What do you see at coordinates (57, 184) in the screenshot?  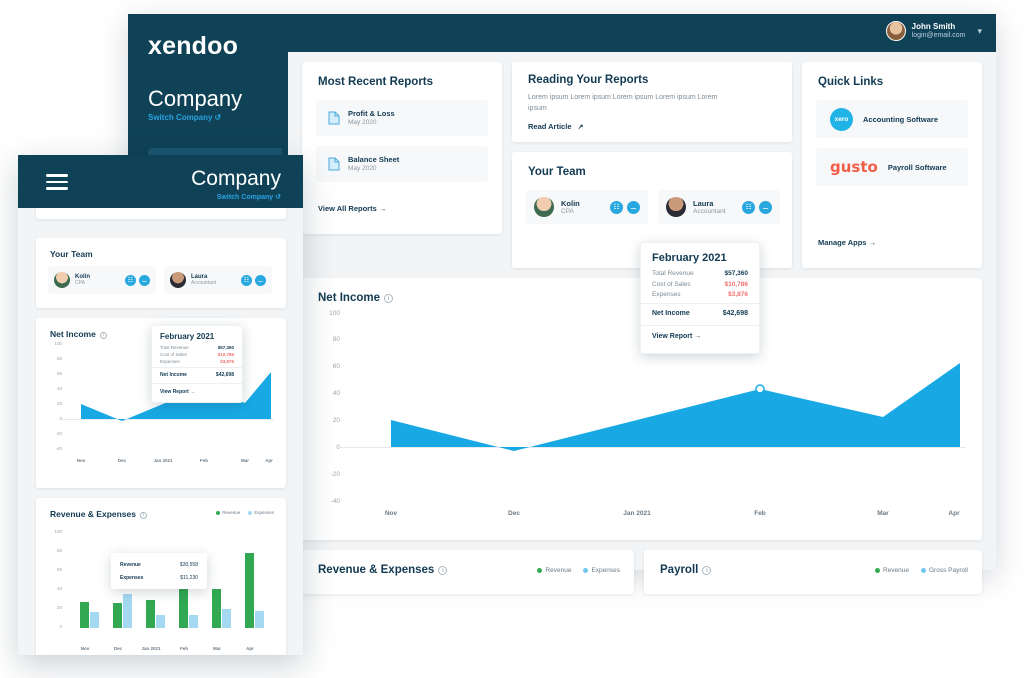 I see `hamburger-icon` at bounding box center [57, 184].